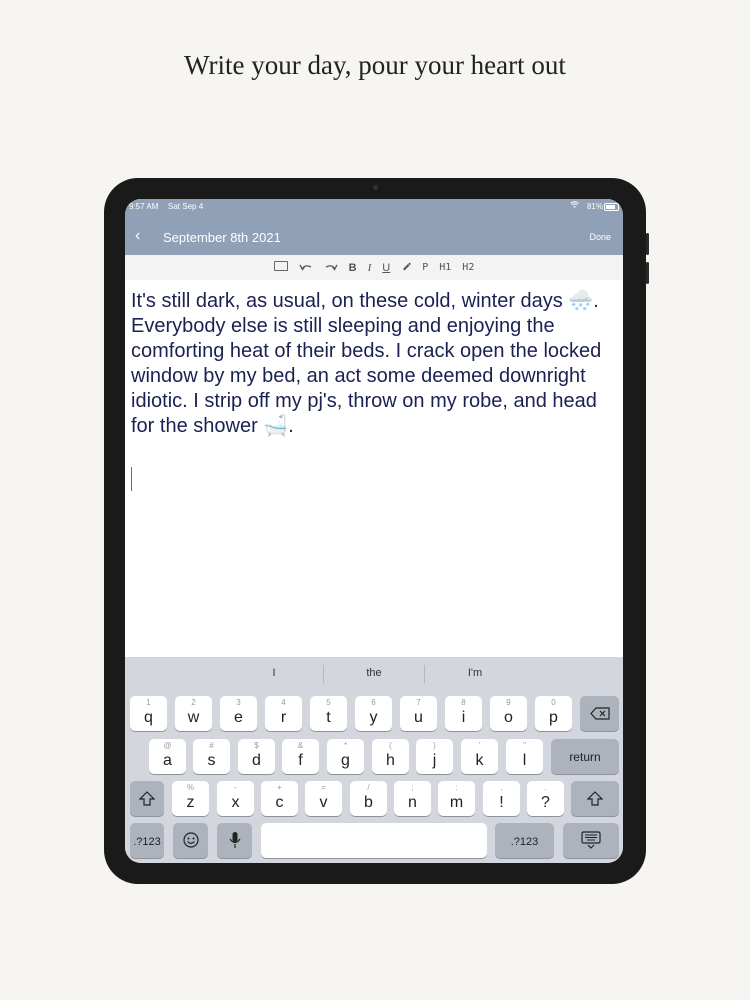  I want to click on key-row1-8: 9o, so click(508, 713).